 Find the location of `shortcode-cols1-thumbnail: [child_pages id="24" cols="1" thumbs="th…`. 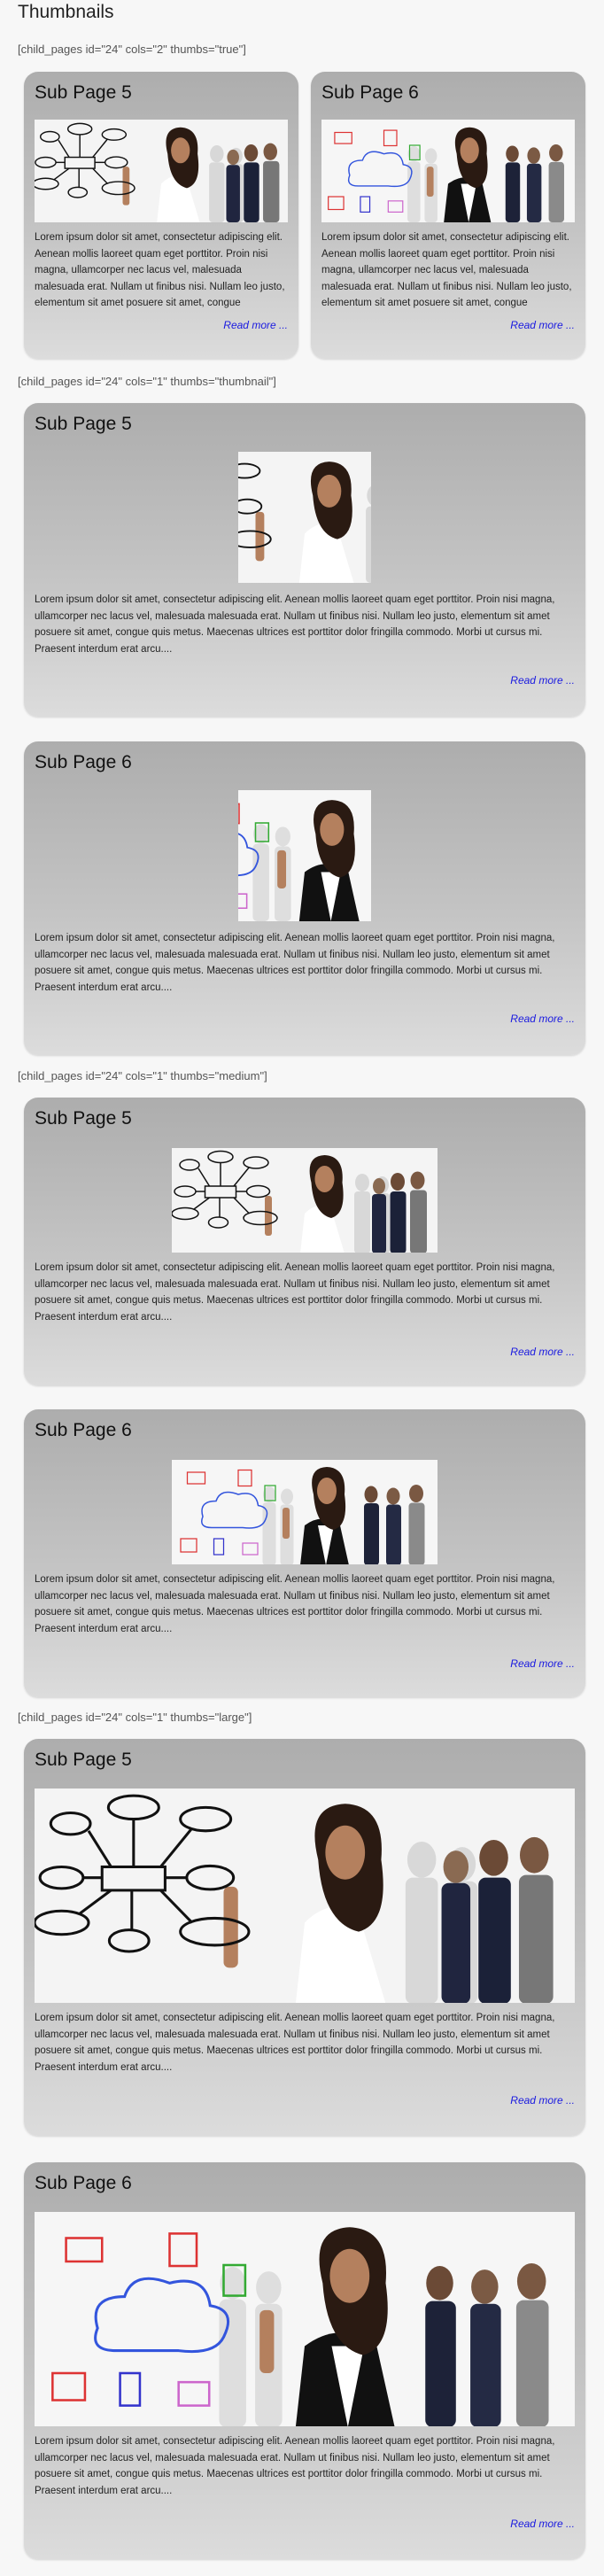

shortcode-cols1-thumbnail: [child_pages id="24" cols="1" thumbs="th… is located at coordinates (147, 381).